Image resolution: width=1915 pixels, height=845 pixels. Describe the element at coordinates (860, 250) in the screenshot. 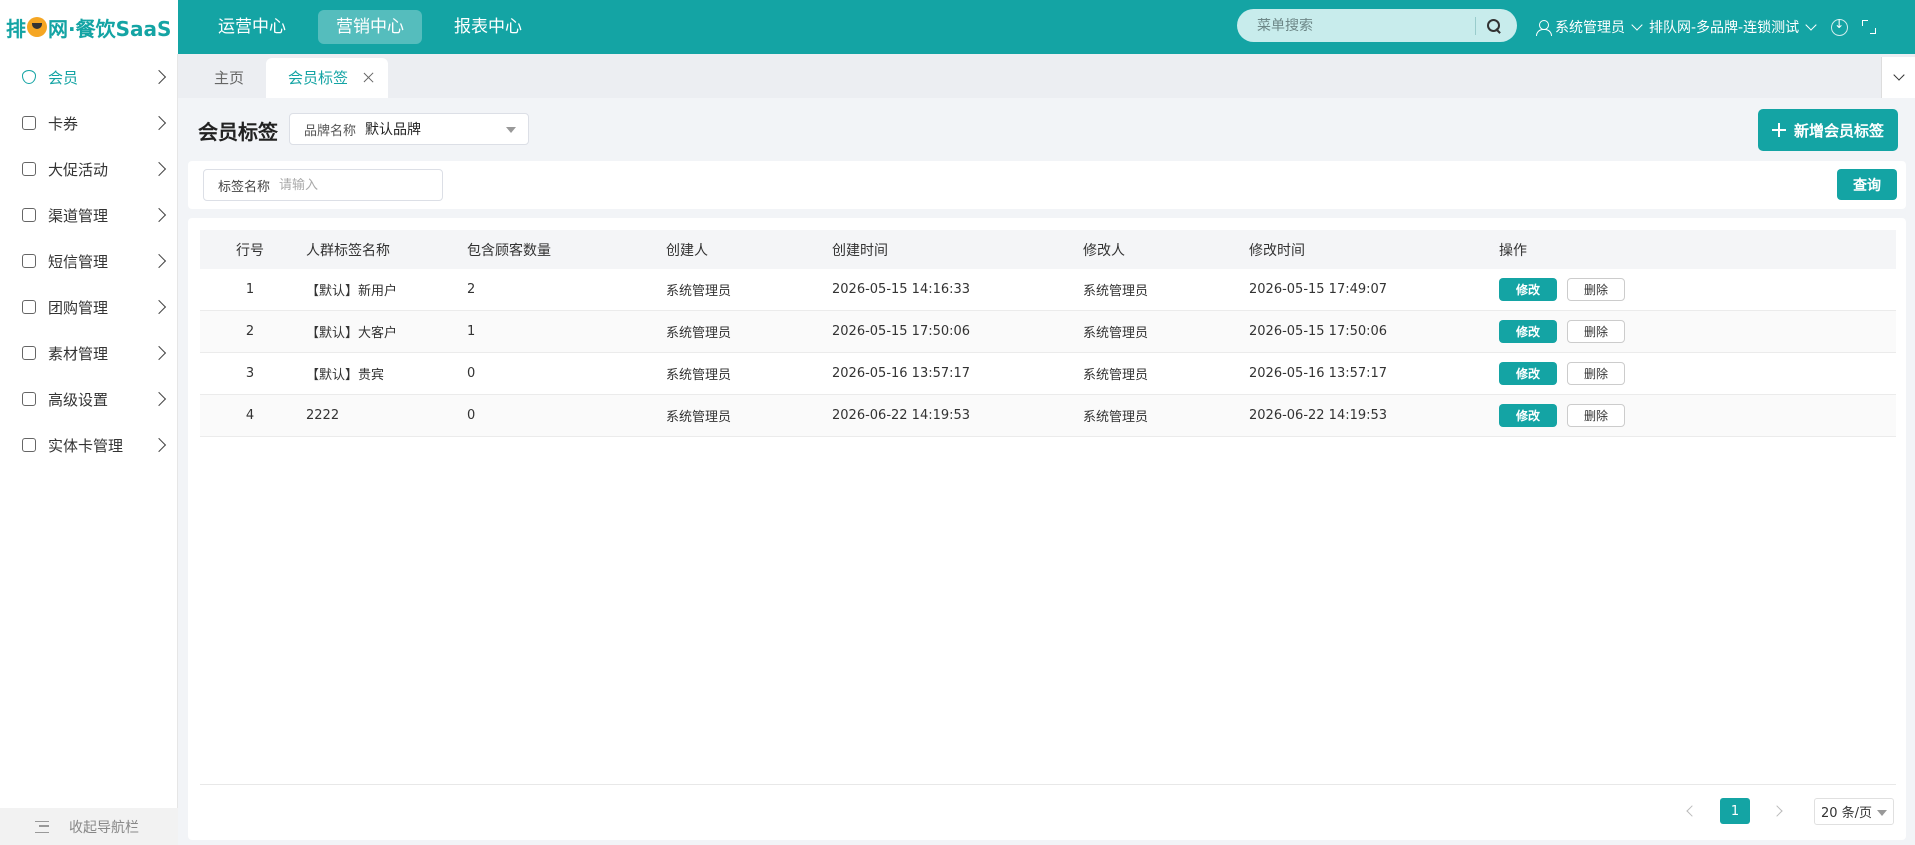

I see `col-header-created-time: 创建时间` at that location.